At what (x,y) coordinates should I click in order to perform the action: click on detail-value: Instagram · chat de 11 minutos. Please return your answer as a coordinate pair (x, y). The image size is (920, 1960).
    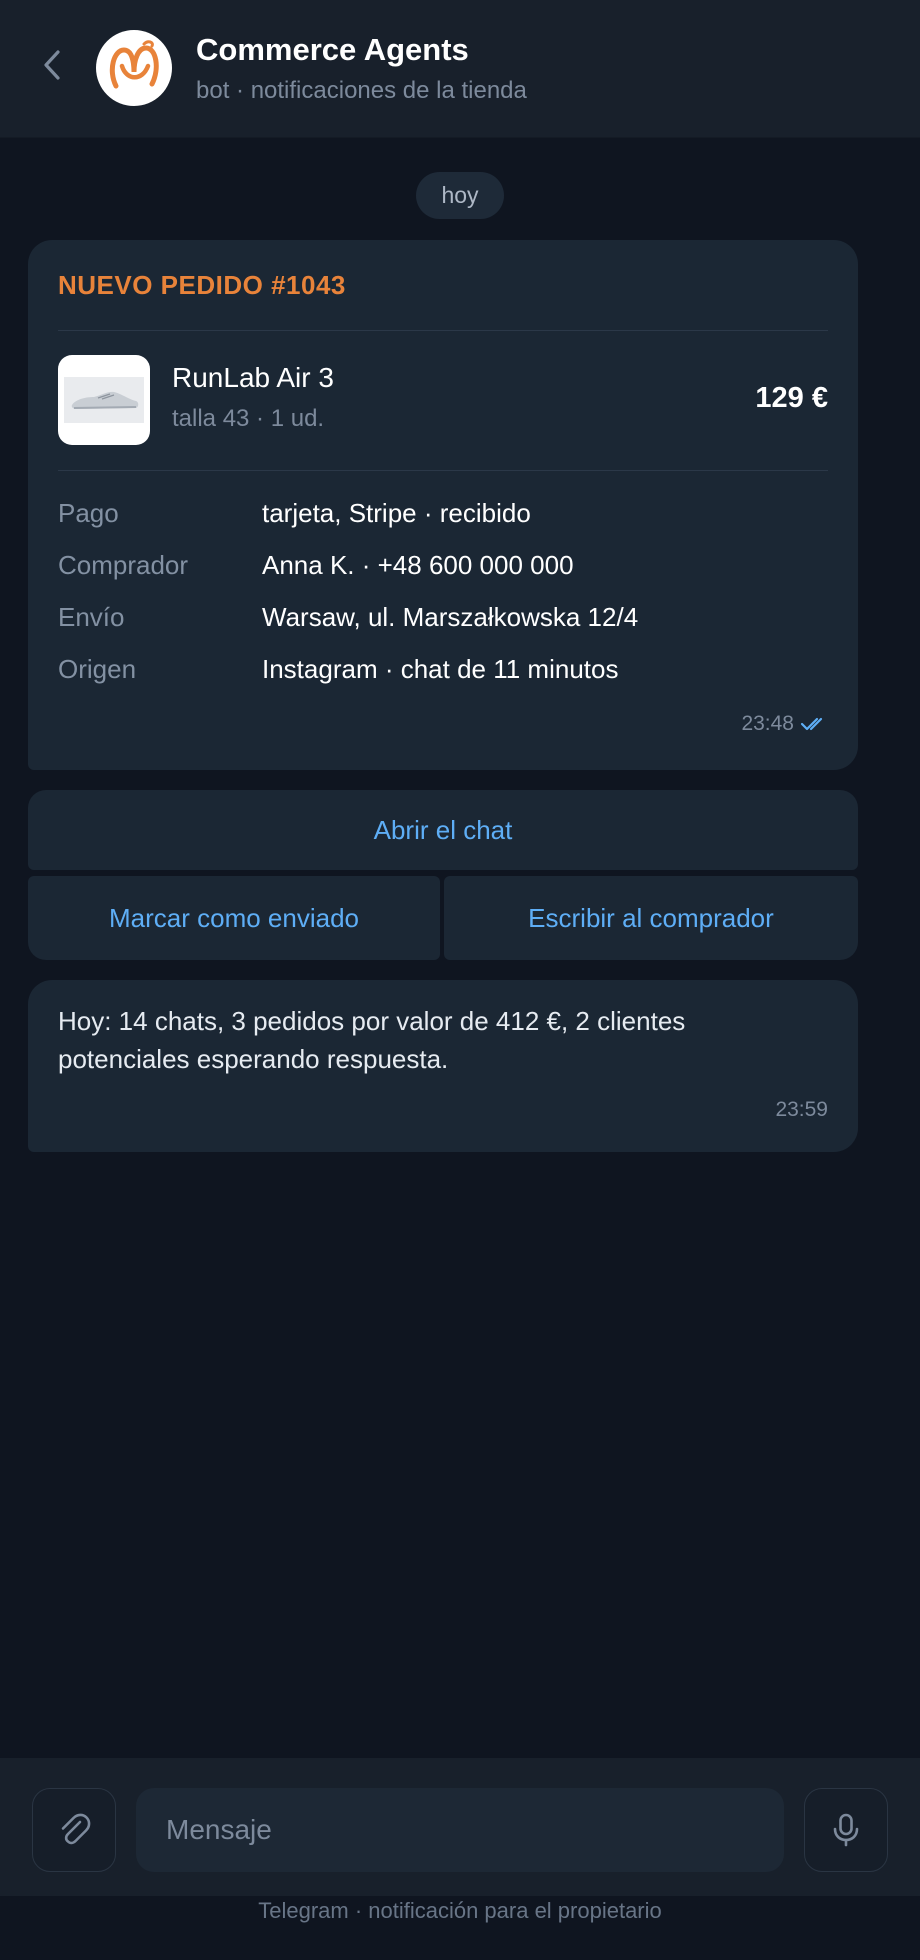
    Looking at the image, I should click on (440, 669).